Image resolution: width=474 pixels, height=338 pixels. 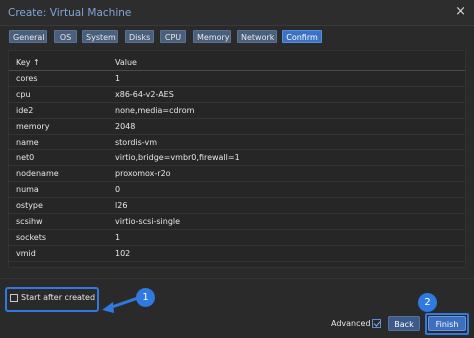 What do you see at coordinates (125, 126) in the screenshot?
I see `row-value: 2048` at bounding box center [125, 126].